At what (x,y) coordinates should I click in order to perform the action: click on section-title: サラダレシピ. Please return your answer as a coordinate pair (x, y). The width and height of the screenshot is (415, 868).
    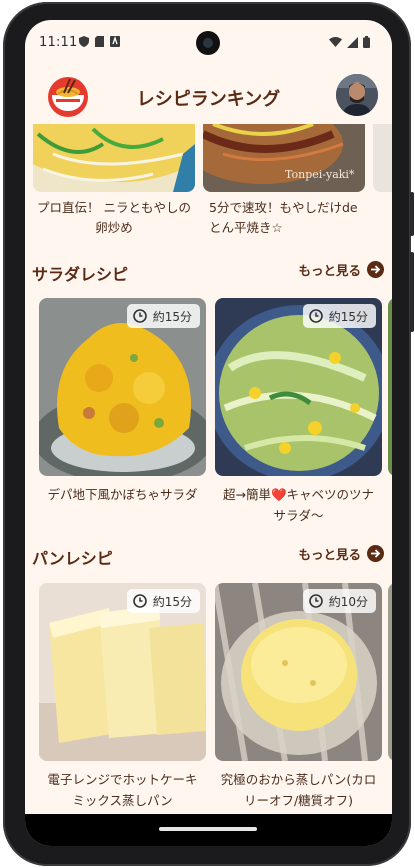
    Looking at the image, I should click on (80, 274).